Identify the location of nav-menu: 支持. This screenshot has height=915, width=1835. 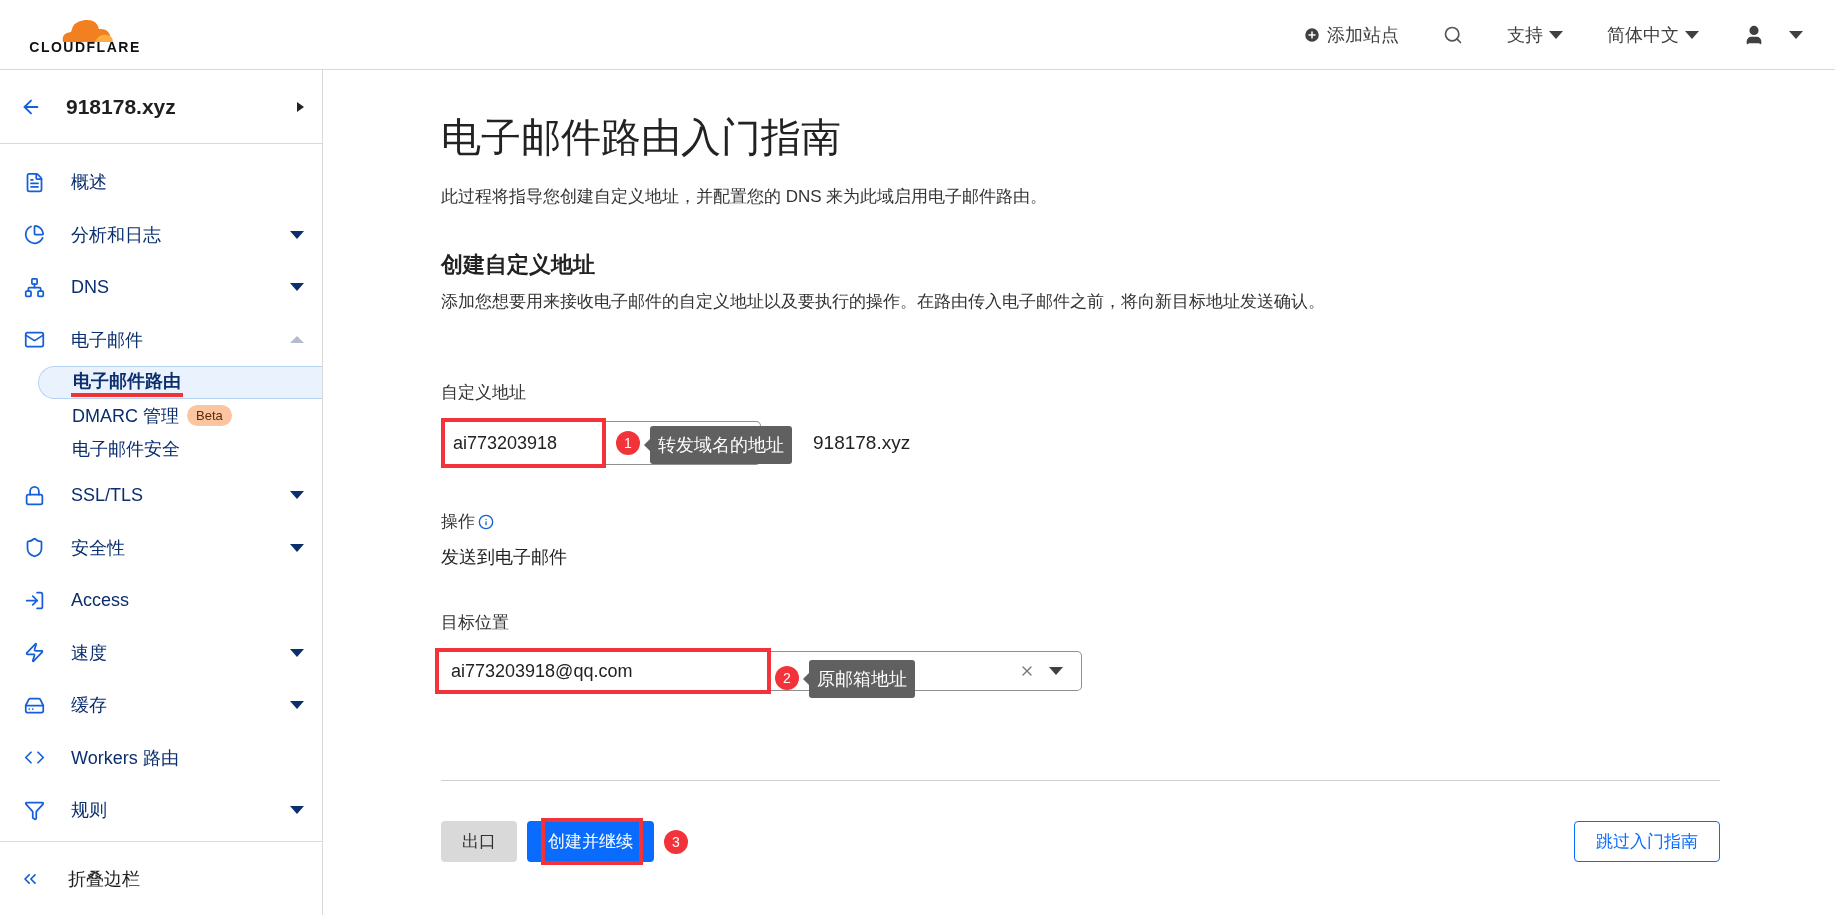
(1535, 34).